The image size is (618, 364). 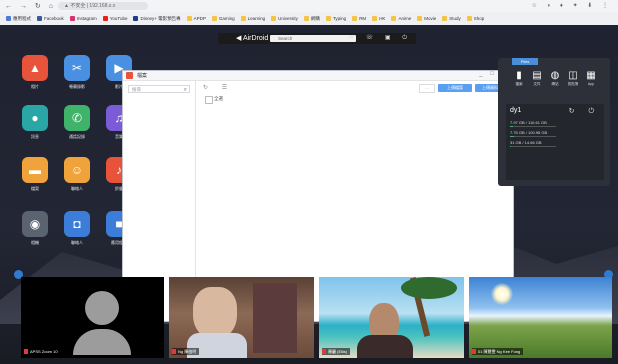 What do you see at coordinates (537, 78) in the screenshot?
I see `device-quick-icon: ▤ 文件` at bounding box center [537, 78].